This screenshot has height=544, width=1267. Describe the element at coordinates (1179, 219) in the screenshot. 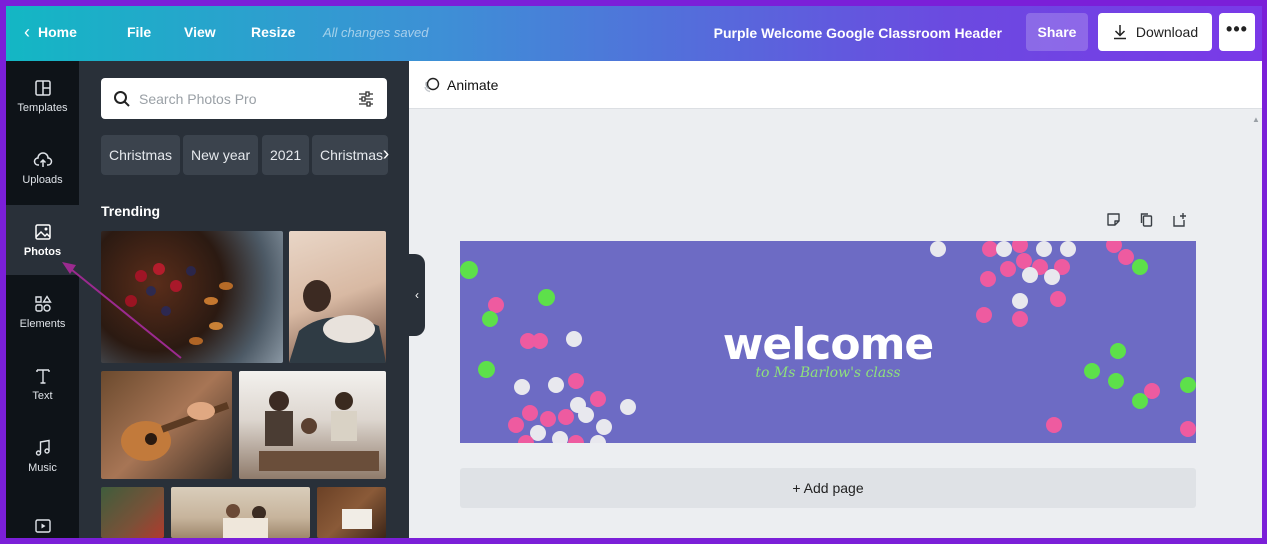

I see `add-page-icon` at that location.